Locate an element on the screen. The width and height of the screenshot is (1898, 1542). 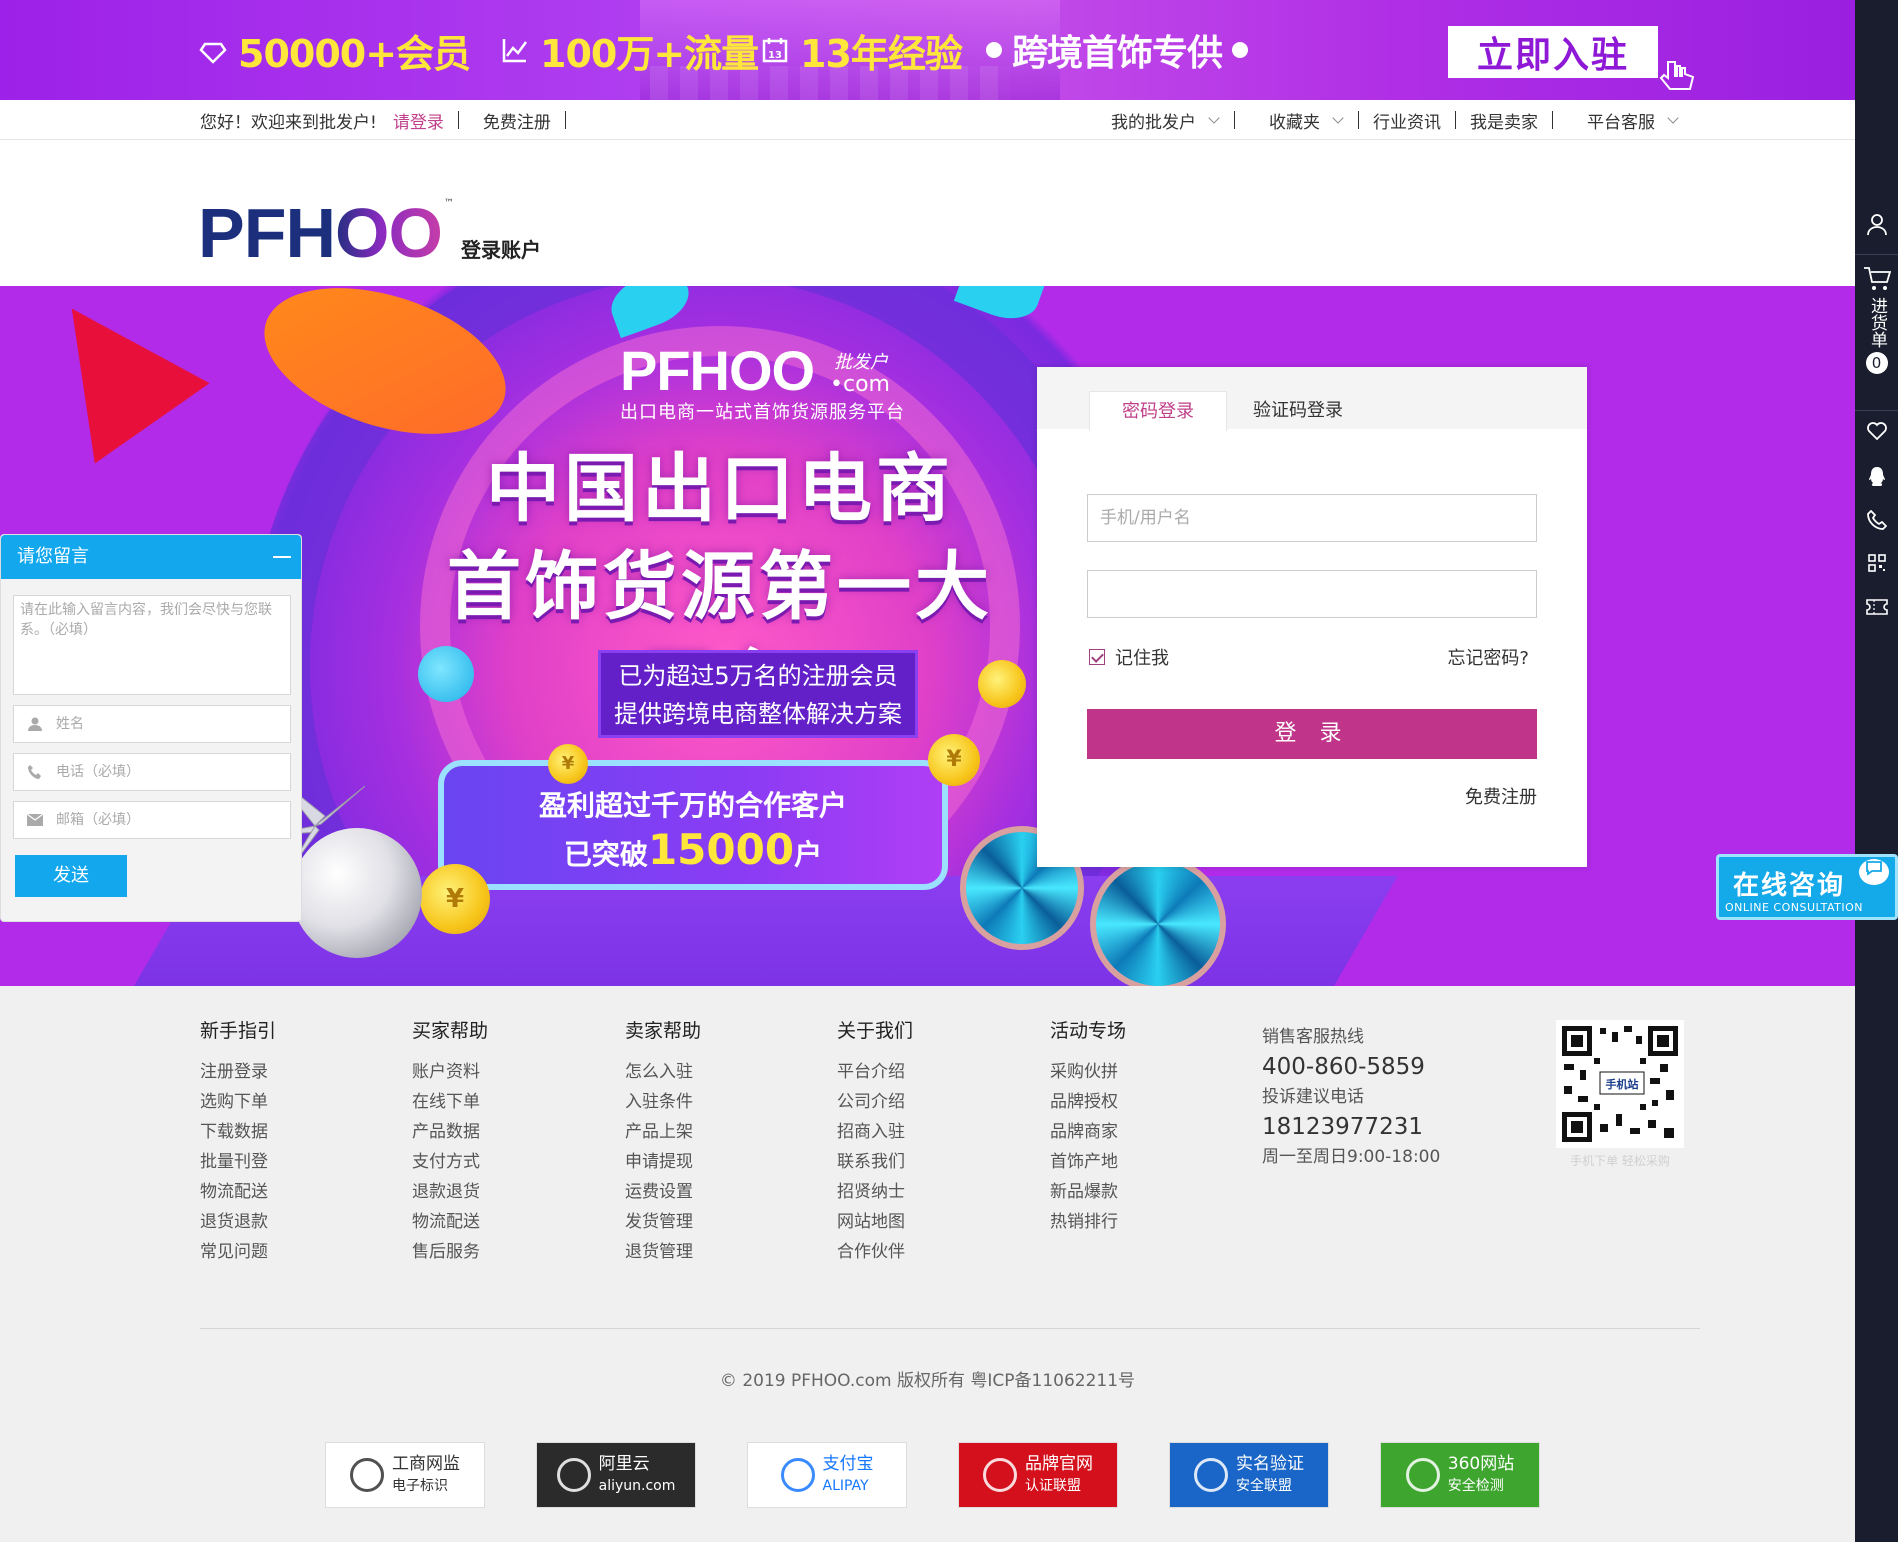
footer-link: 招贤纳士 is located at coordinates (875, 1192).